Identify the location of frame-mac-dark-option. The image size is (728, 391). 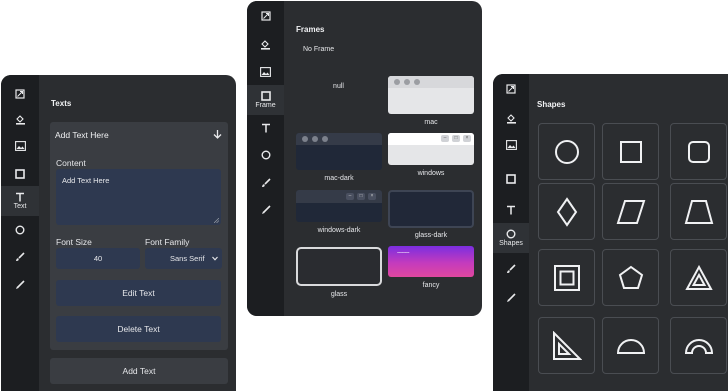
(339, 151).